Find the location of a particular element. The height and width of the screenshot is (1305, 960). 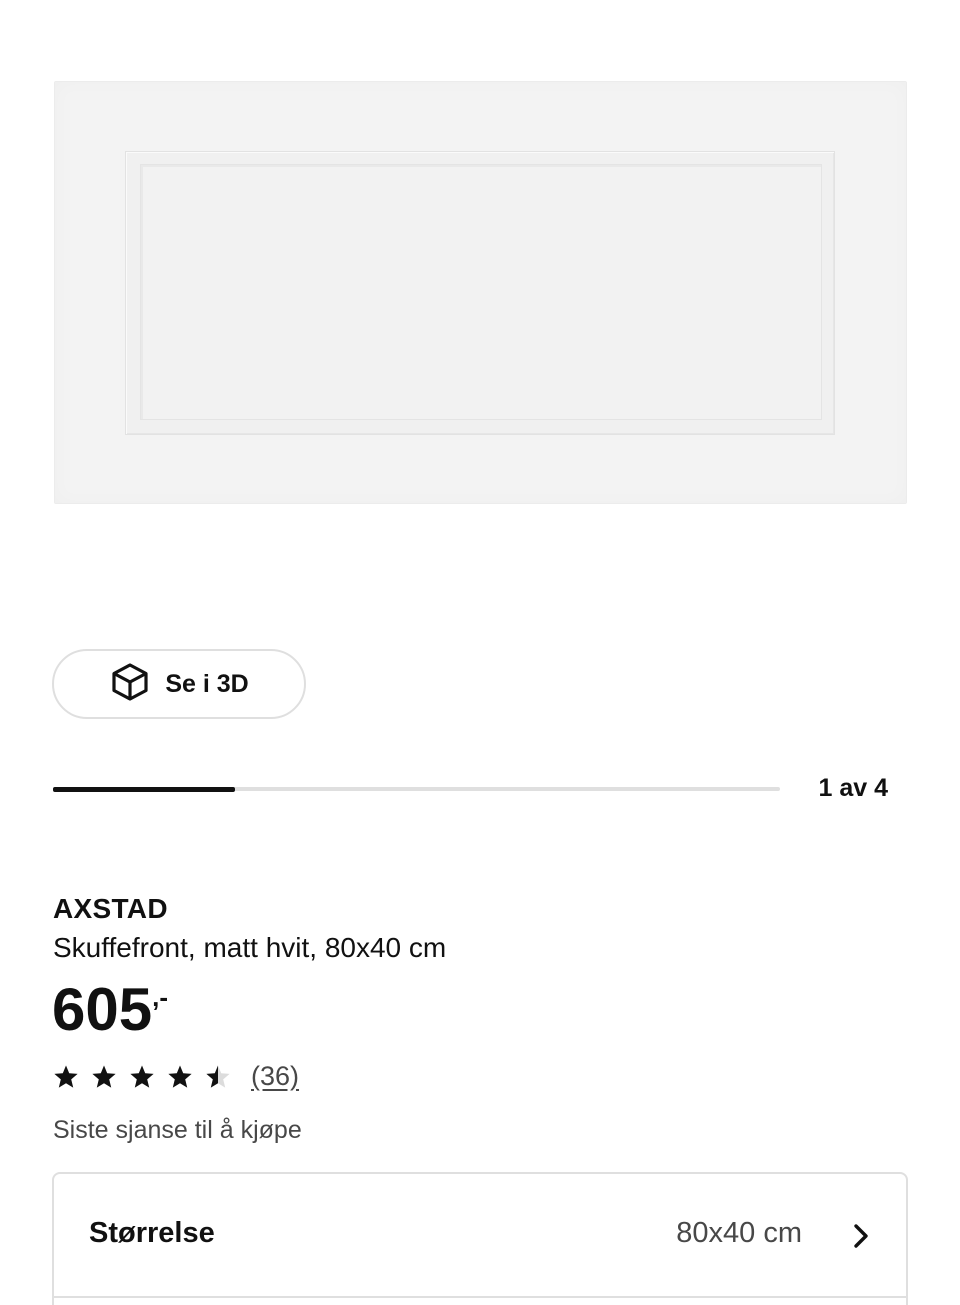

cube-icon is located at coordinates (130, 684).